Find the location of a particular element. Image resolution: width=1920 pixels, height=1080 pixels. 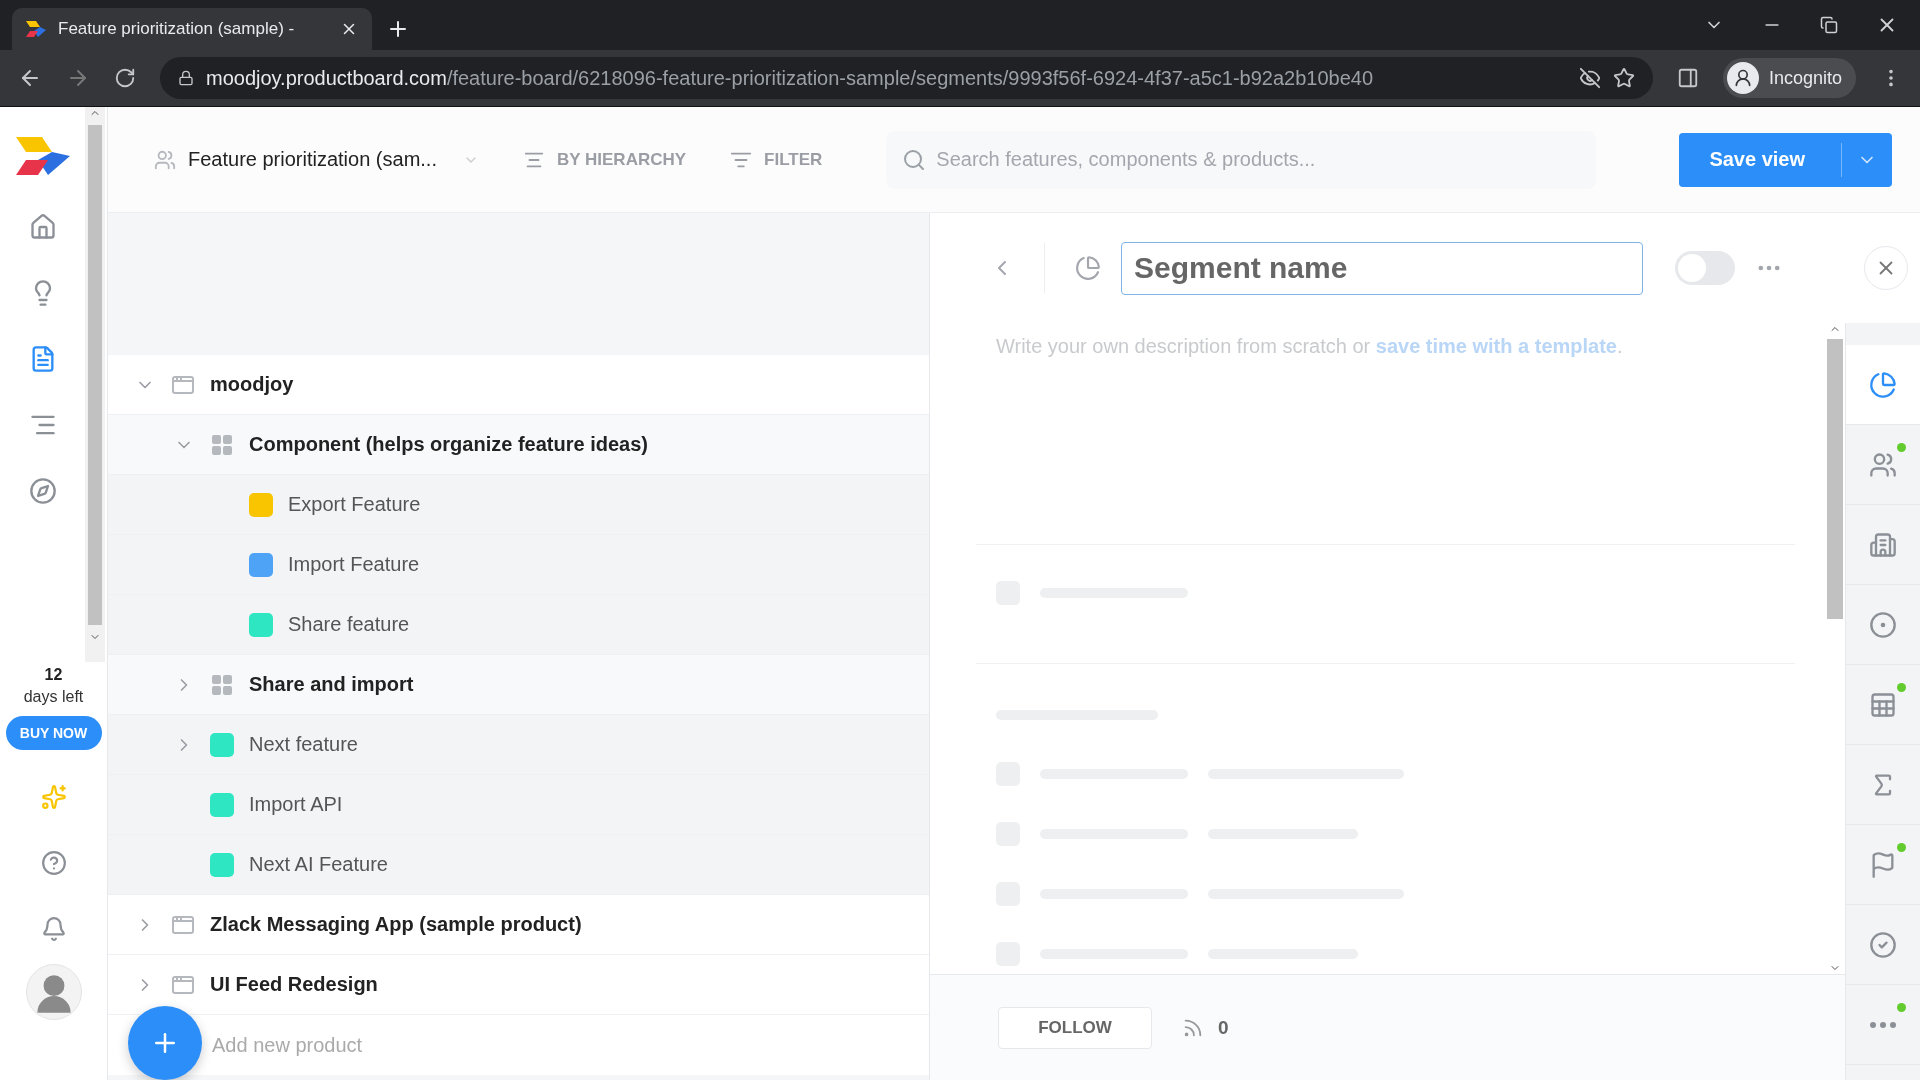

segment-name-field: Segment name is located at coordinates (1382, 268).